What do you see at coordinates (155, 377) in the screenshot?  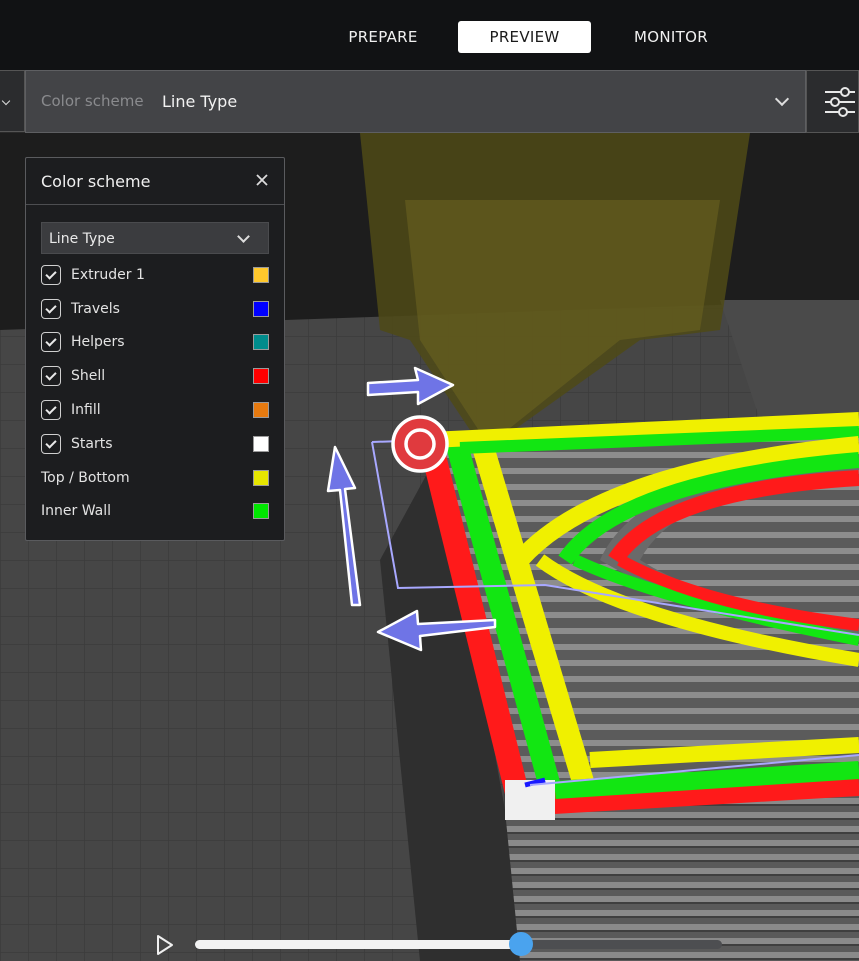 I see `legend-item-shell: Shell` at bounding box center [155, 377].